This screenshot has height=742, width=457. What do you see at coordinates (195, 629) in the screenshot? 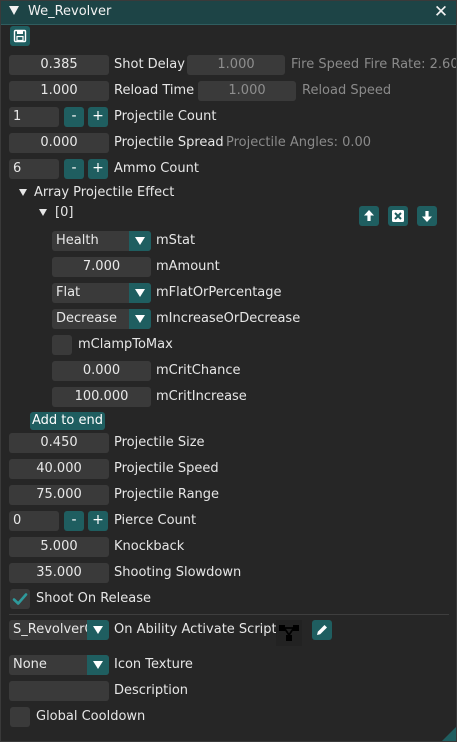
I see `ability-script-label: On Ability Activate Script` at bounding box center [195, 629].